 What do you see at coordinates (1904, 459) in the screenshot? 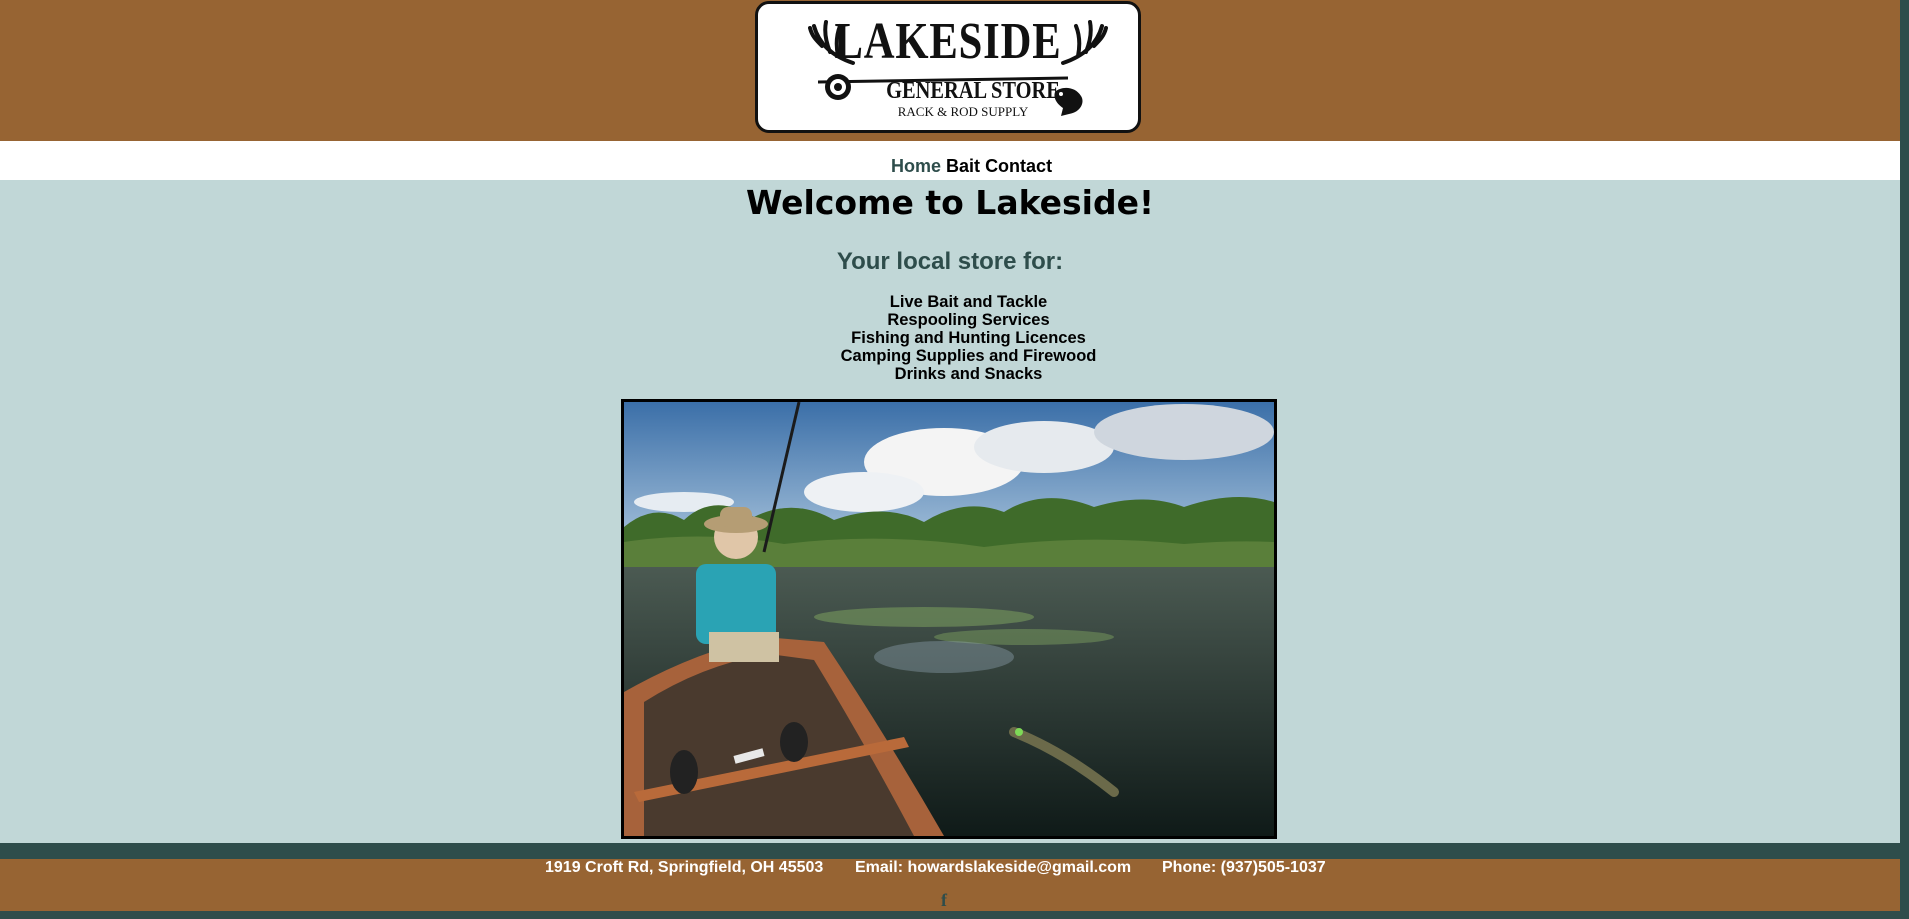
I see `page-edge-strip` at bounding box center [1904, 459].